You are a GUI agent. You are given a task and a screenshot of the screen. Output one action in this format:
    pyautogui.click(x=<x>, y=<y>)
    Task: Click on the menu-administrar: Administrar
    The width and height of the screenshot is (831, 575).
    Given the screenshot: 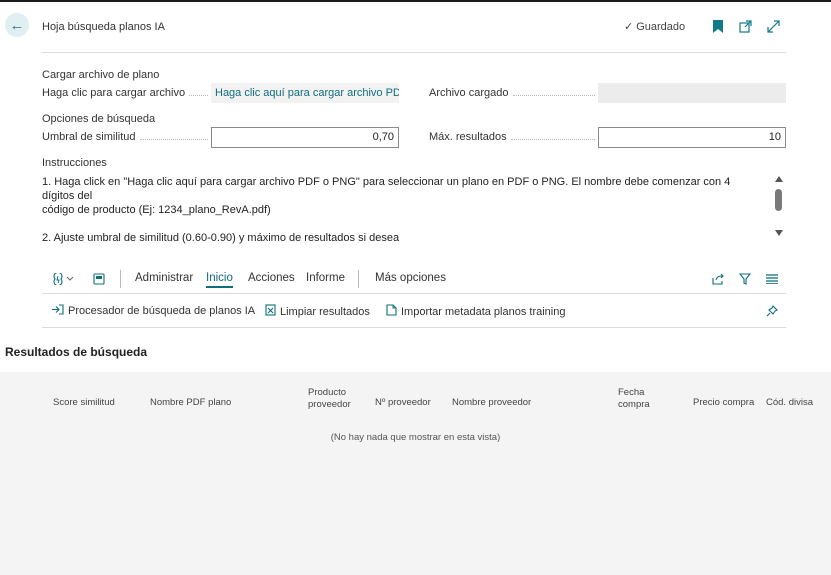 What is the action you would take?
    pyautogui.click(x=164, y=278)
    